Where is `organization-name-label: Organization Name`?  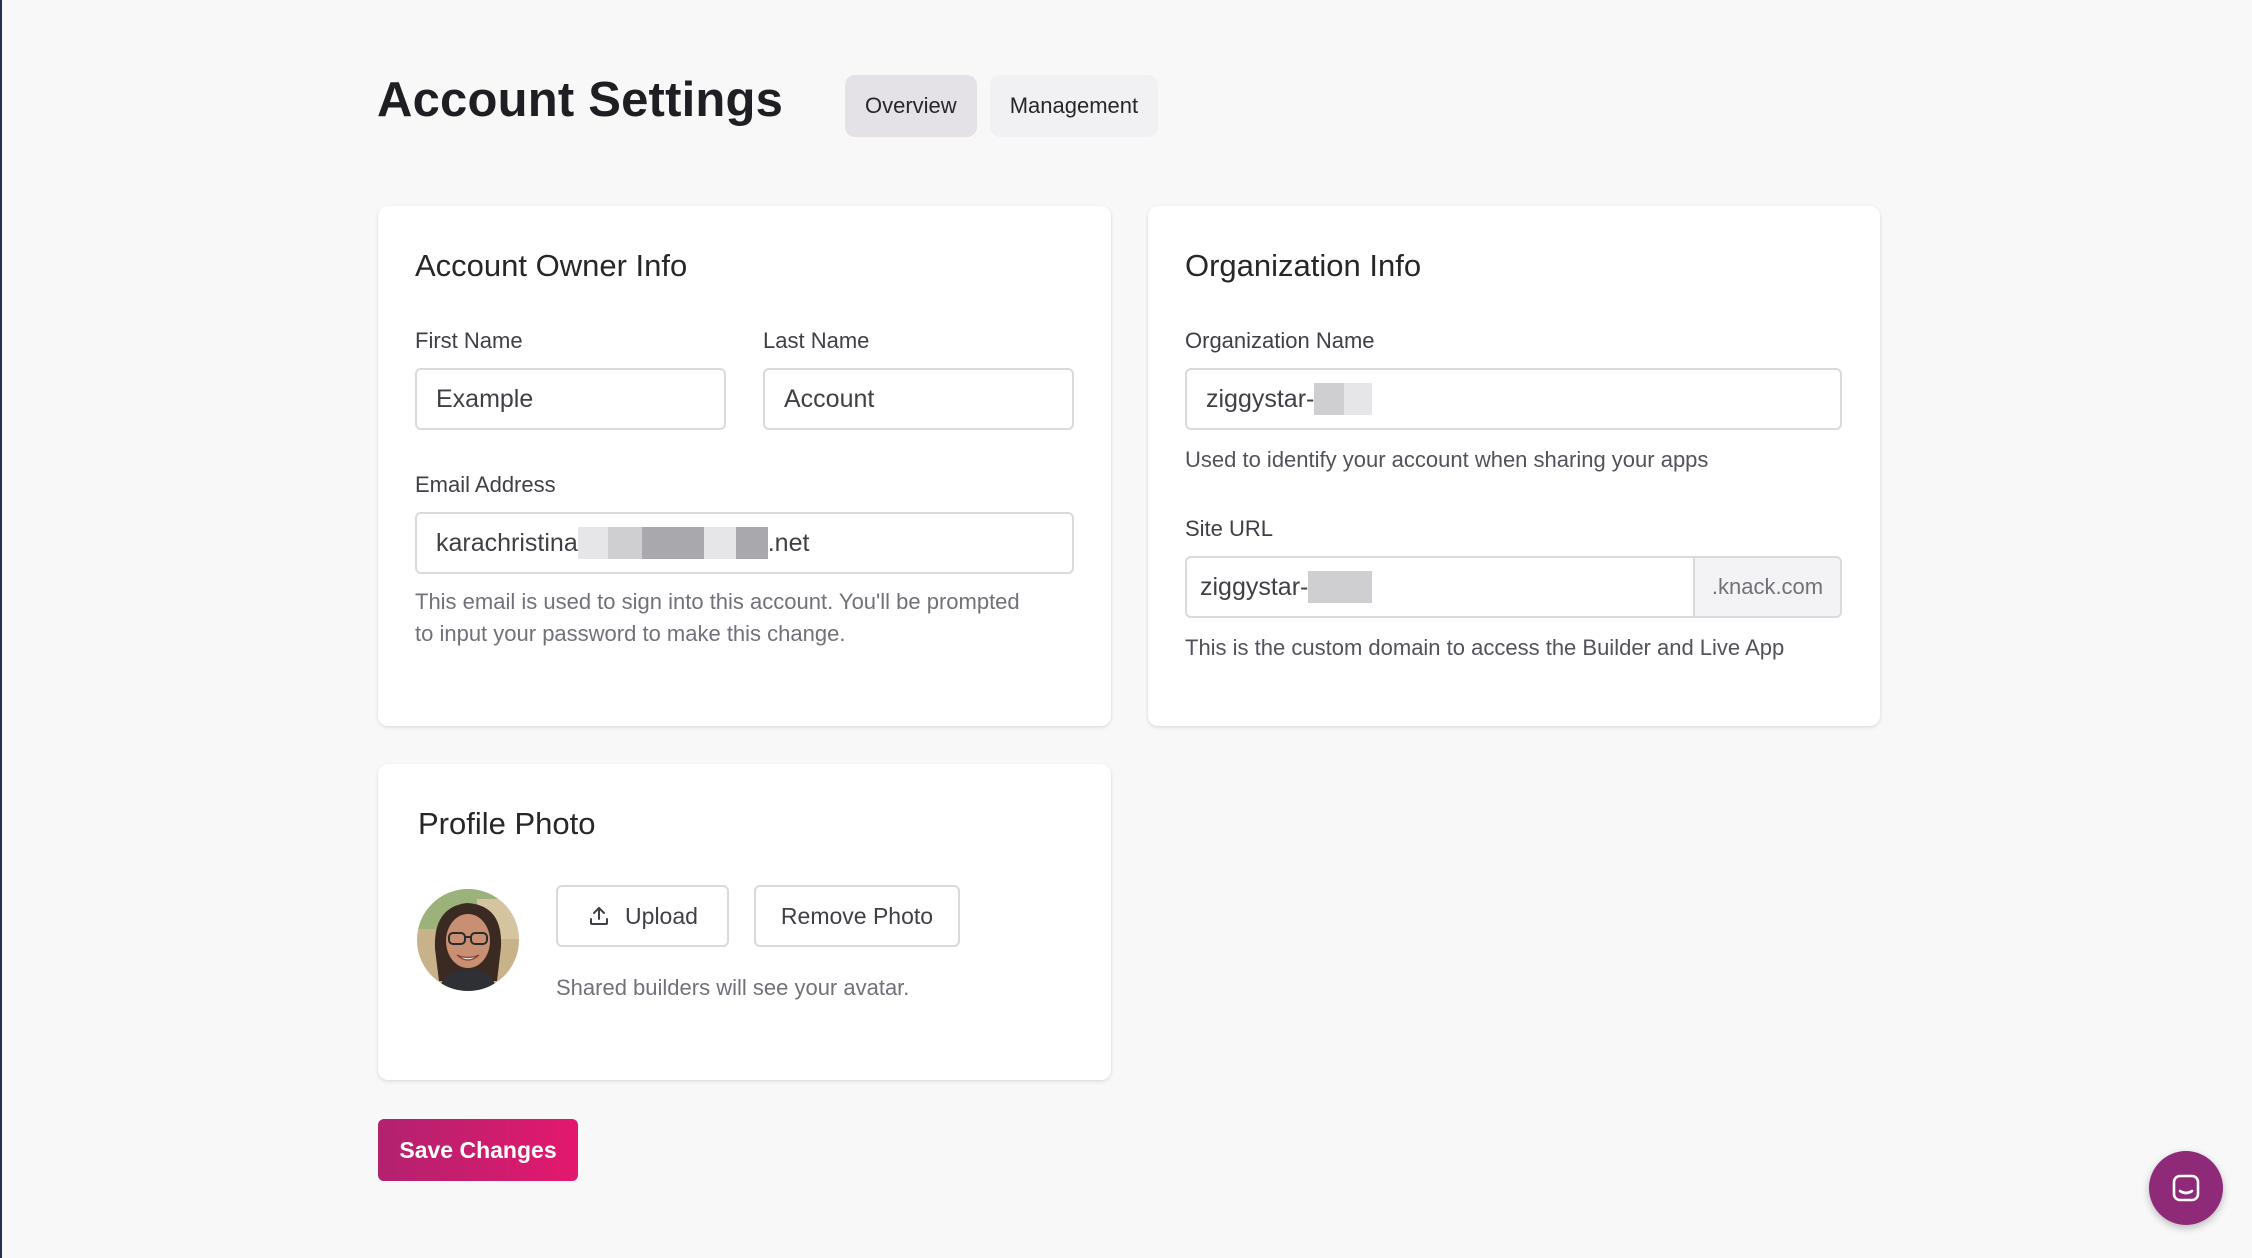
organization-name-label: Organization Name is located at coordinates (1280, 340).